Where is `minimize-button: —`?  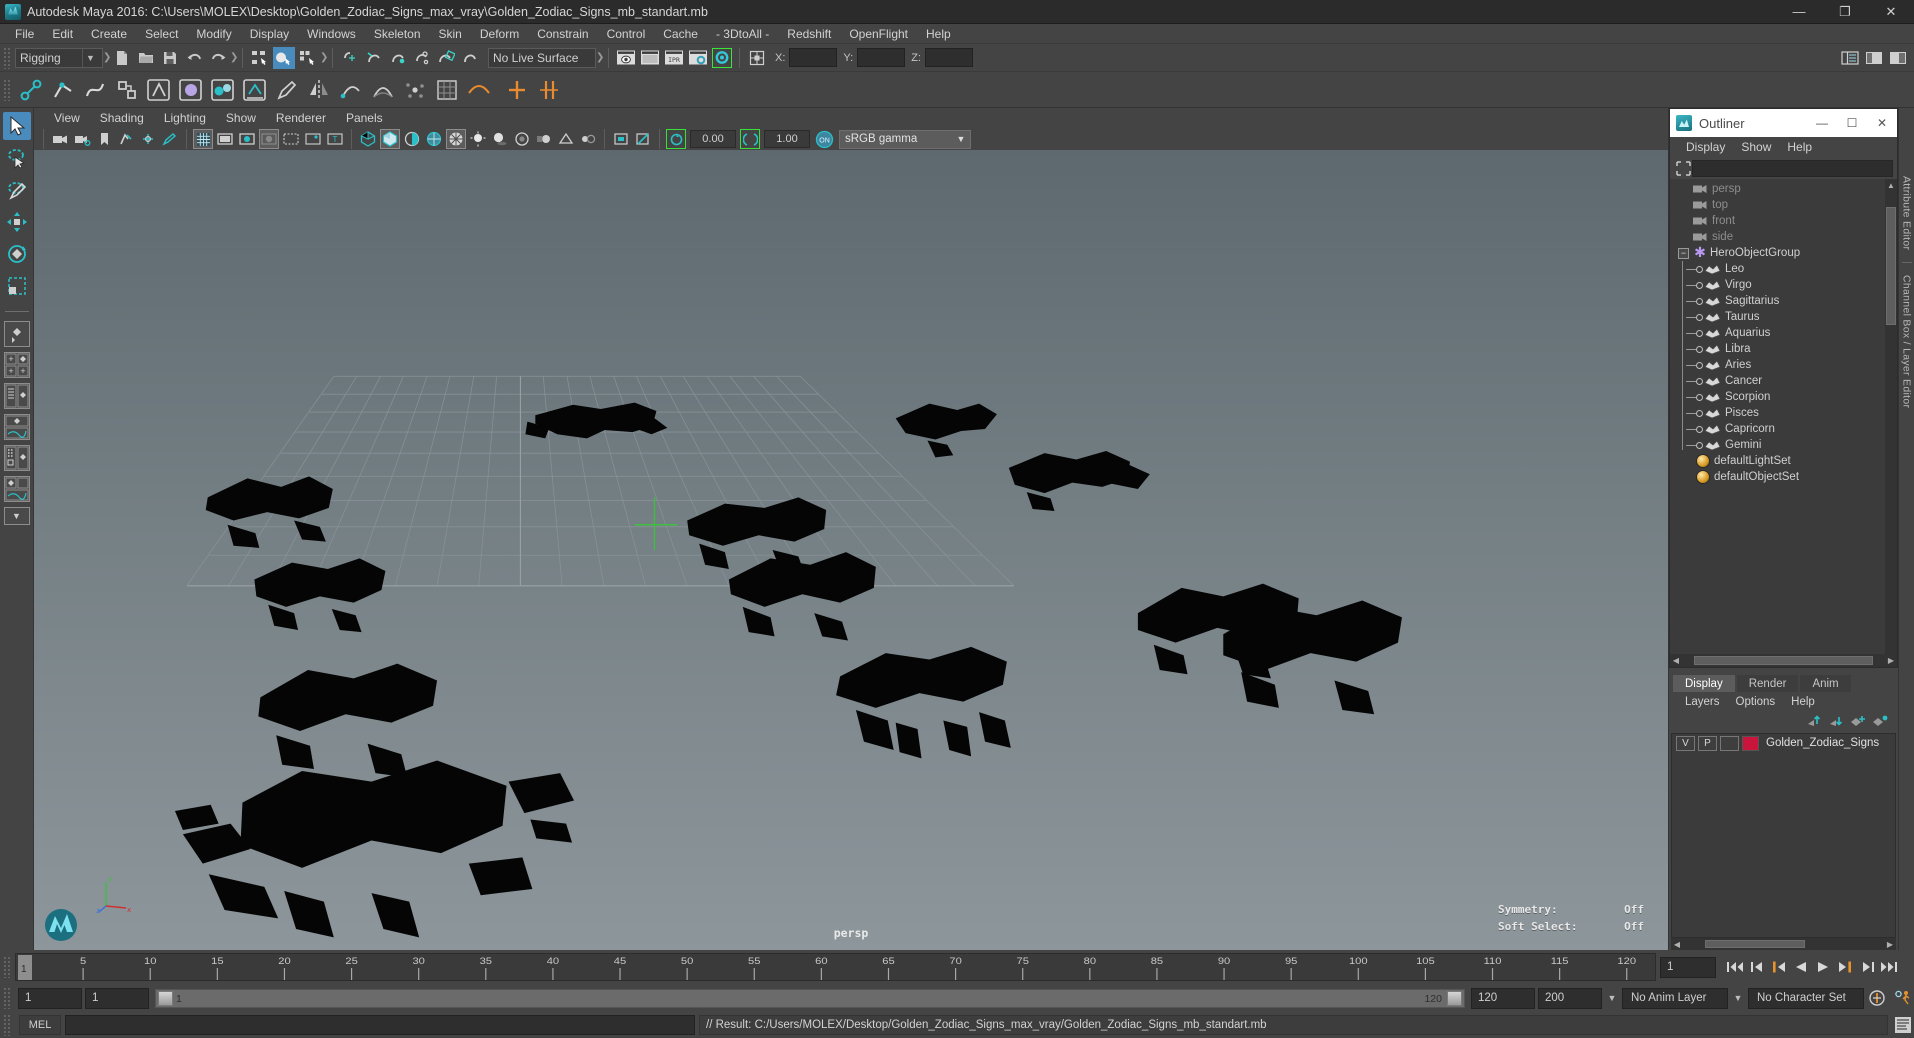 minimize-button: — is located at coordinates (1799, 12).